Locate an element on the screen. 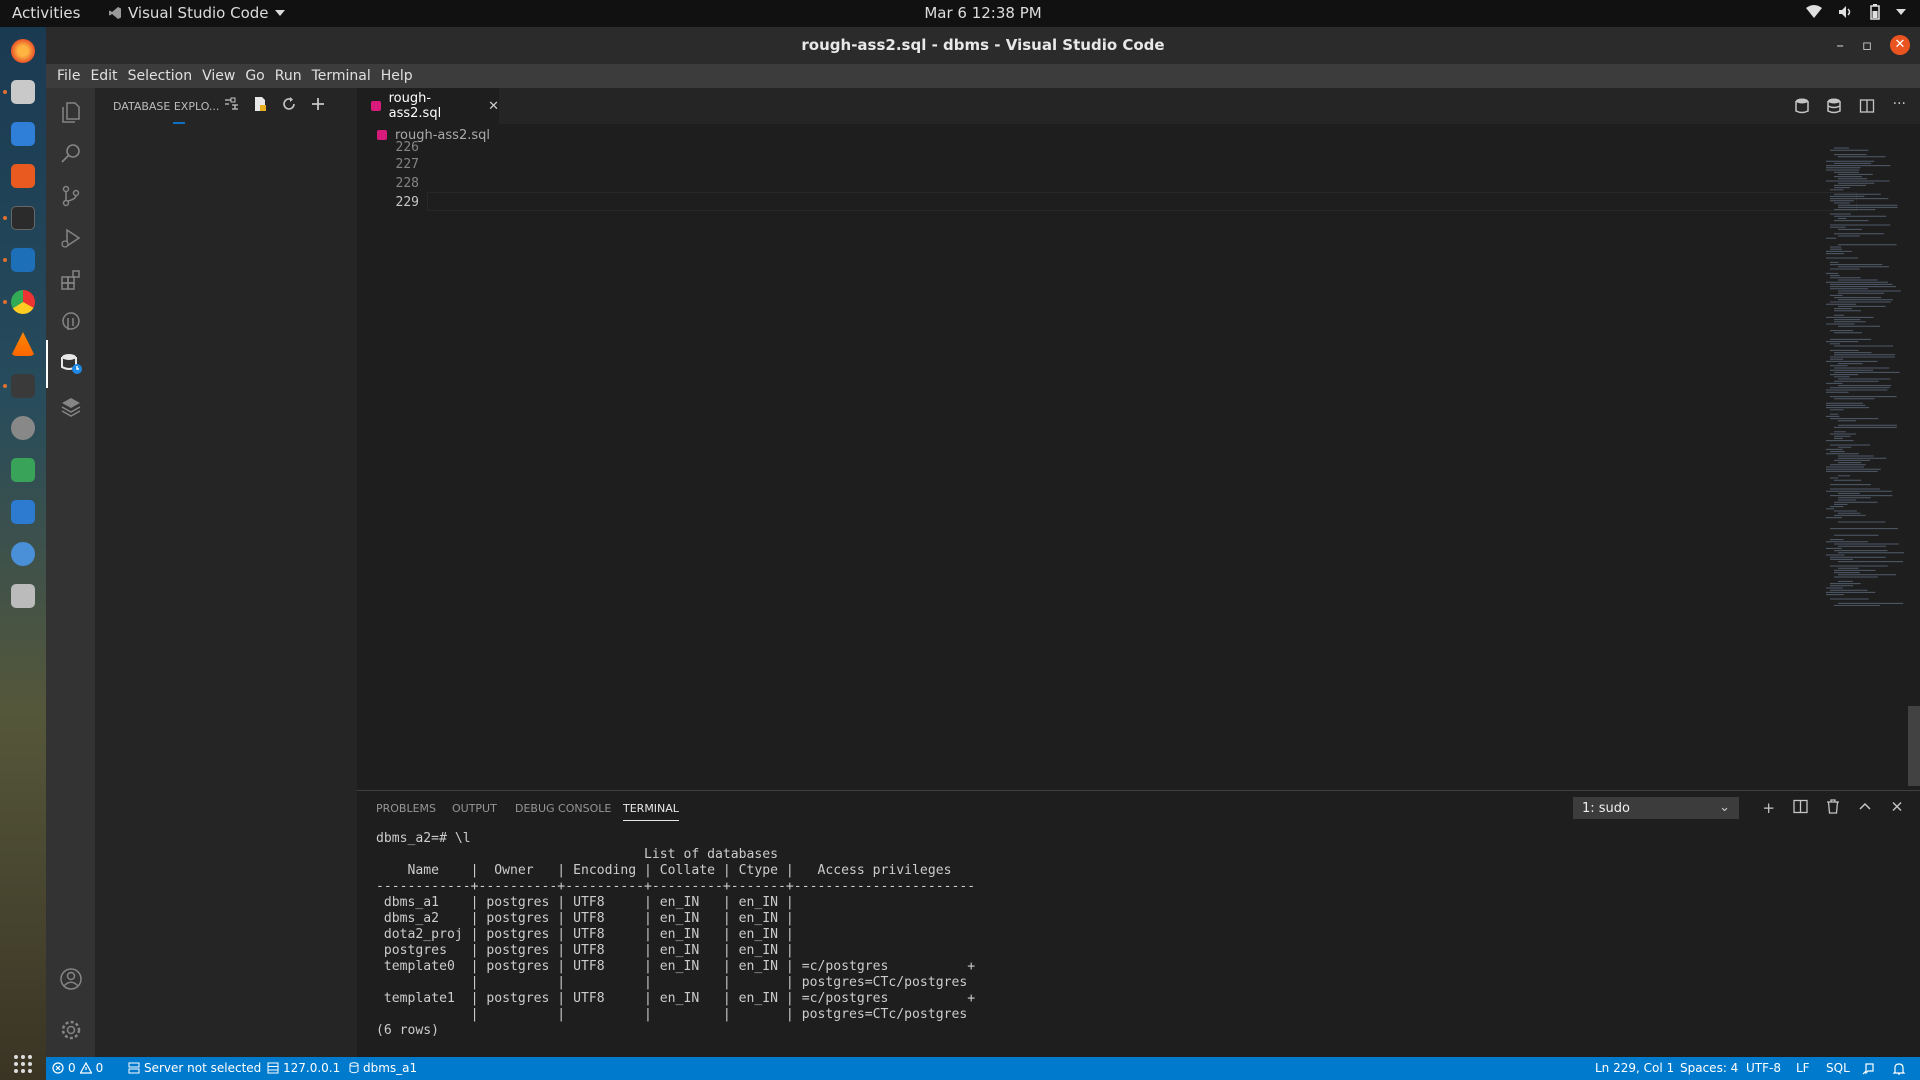 The height and width of the screenshot is (1080, 1920). indentation: Spaces: 4 is located at coordinates (1709, 1068).